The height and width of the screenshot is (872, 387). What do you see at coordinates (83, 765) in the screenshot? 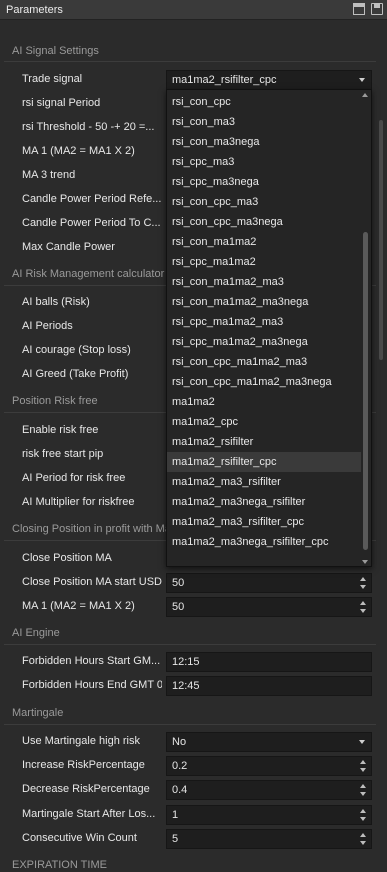
I see `label-increase-risk: Increase RiskPercentage` at bounding box center [83, 765].